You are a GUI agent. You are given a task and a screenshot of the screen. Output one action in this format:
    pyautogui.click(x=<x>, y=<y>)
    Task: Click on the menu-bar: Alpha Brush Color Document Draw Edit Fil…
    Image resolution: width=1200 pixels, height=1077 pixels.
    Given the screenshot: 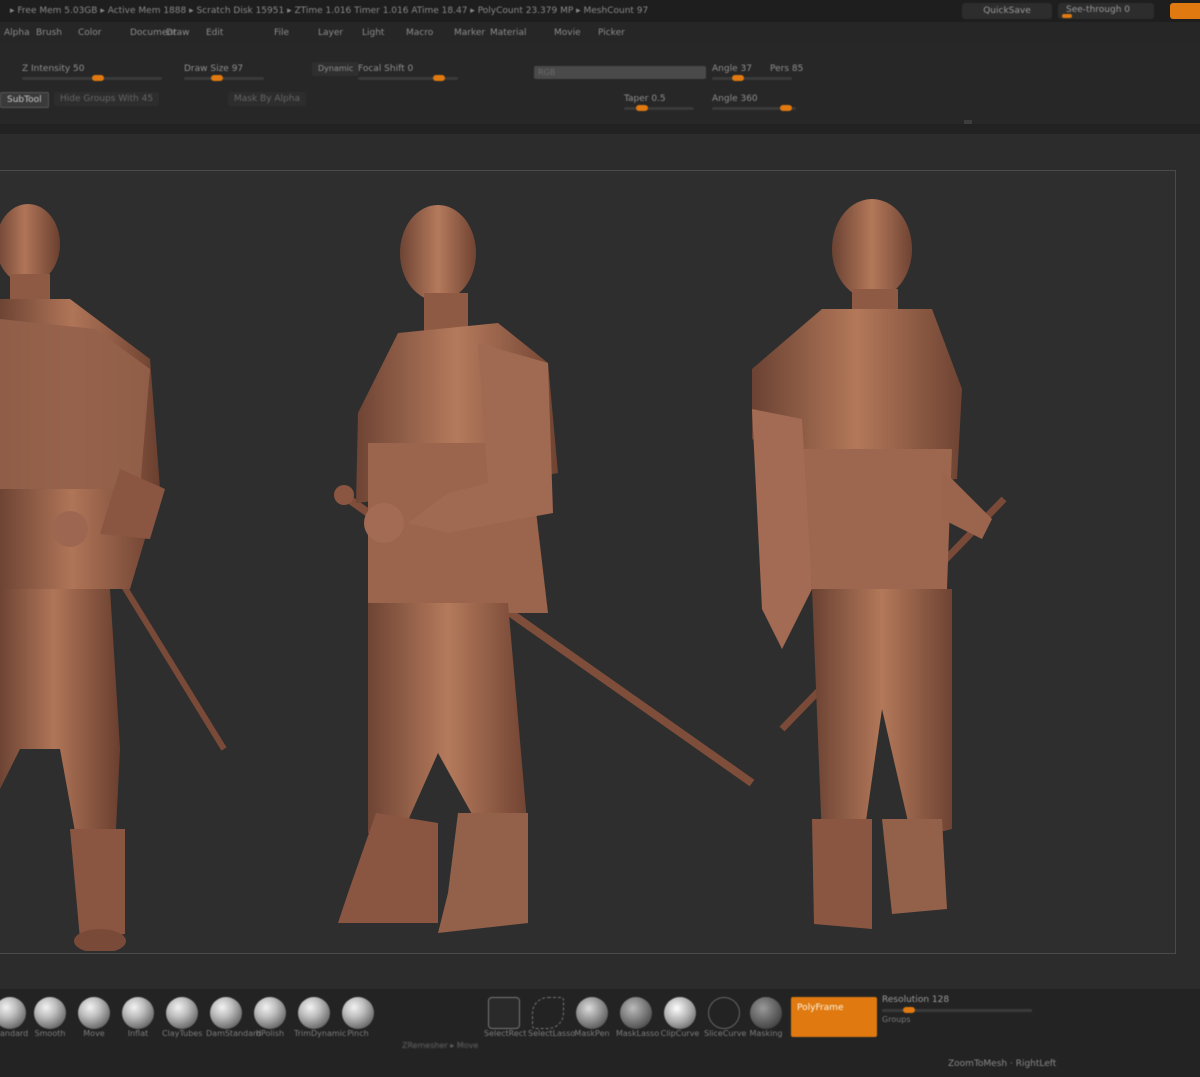 What is the action you would take?
    pyautogui.click(x=600, y=33)
    